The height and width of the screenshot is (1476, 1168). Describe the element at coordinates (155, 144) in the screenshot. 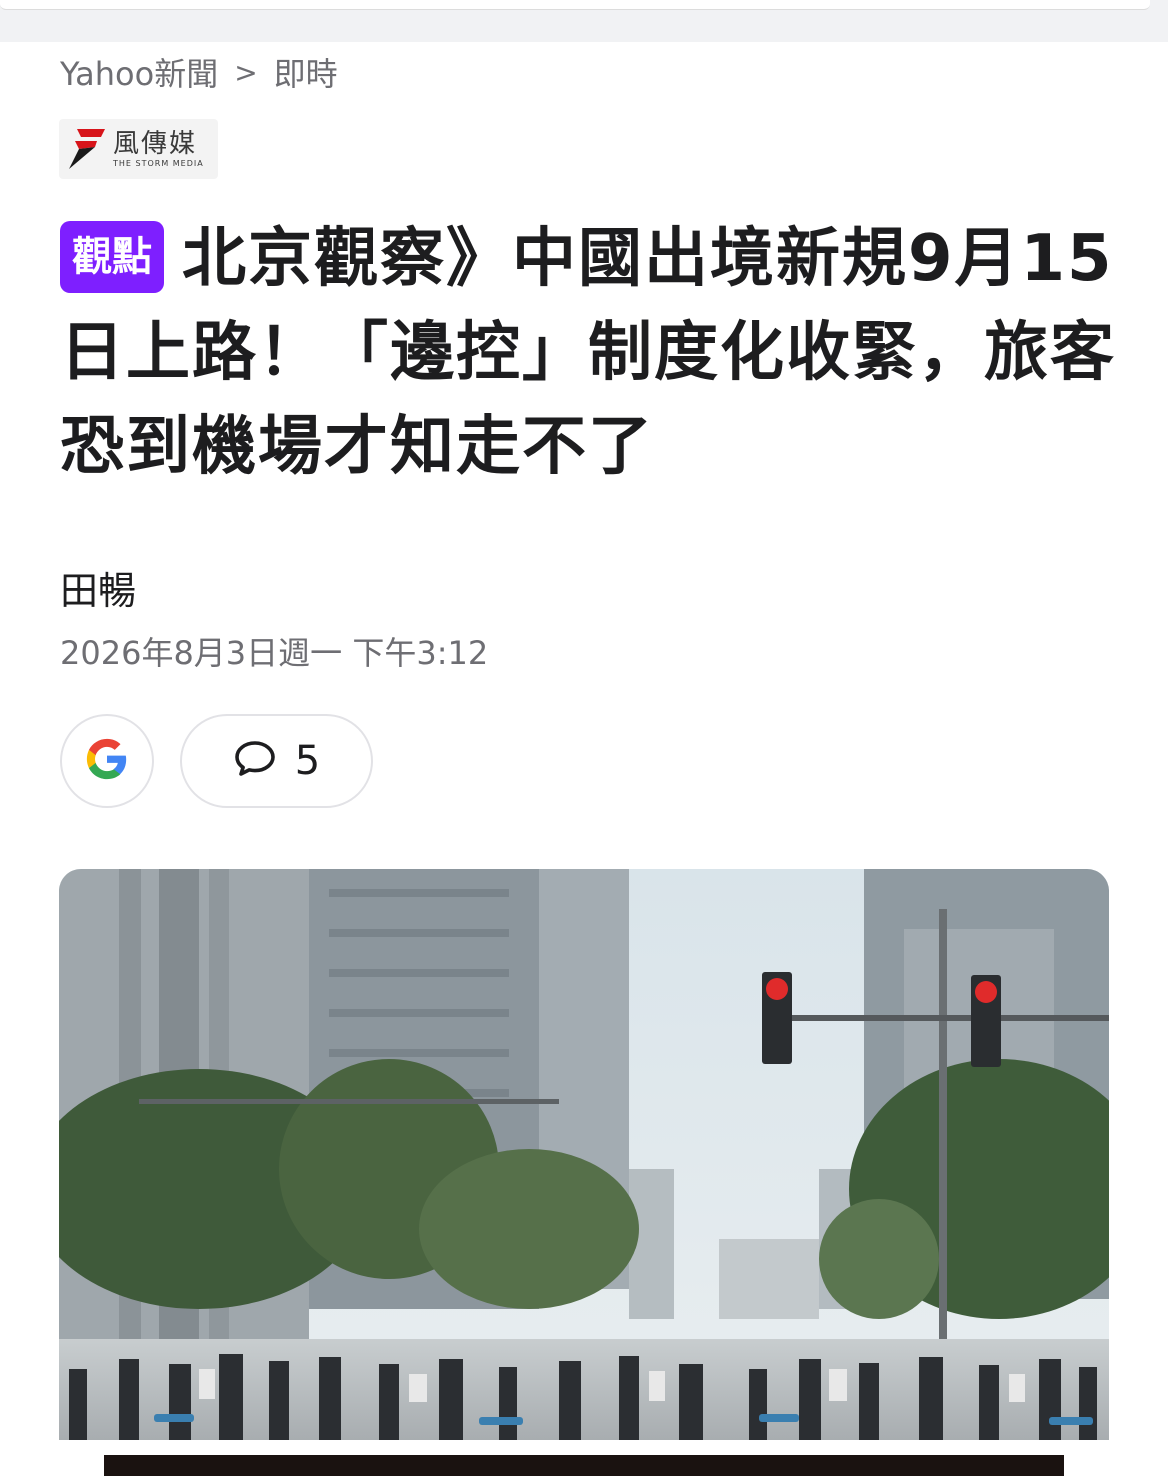

I see `publisher-name: 風傳媒` at that location.